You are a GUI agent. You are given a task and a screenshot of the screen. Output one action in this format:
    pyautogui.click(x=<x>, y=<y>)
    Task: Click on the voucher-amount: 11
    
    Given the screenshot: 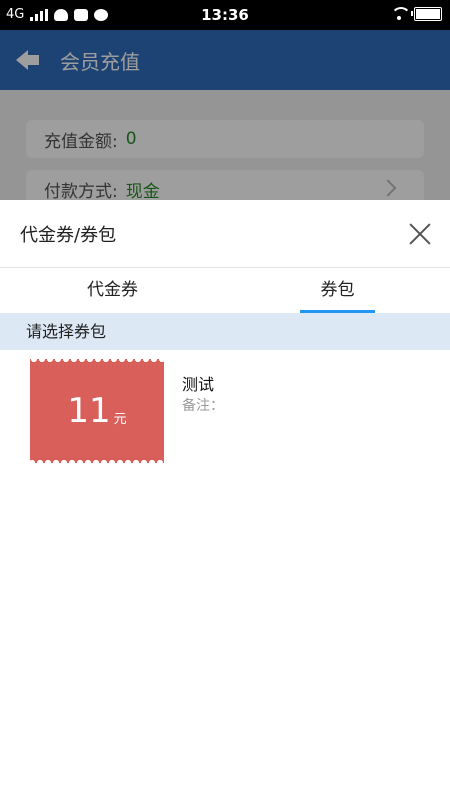 What is the action you would take?
    pyautogui.click(x=89, y=411)
    